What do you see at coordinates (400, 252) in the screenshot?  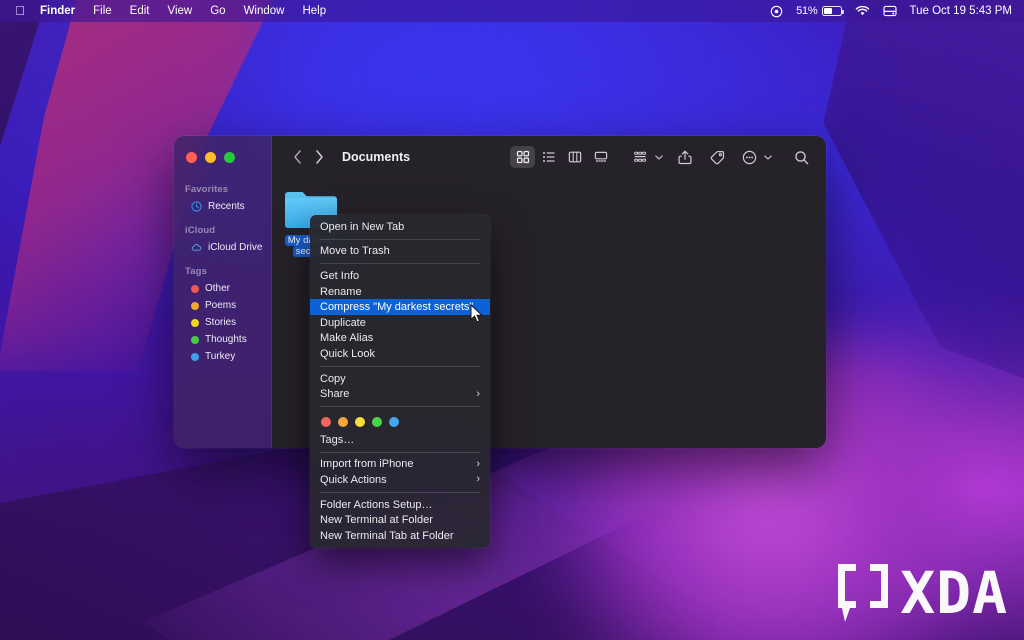 I see `context-menu-item-move-to-trash: Move to Trash` at bounding box center [400, 252].